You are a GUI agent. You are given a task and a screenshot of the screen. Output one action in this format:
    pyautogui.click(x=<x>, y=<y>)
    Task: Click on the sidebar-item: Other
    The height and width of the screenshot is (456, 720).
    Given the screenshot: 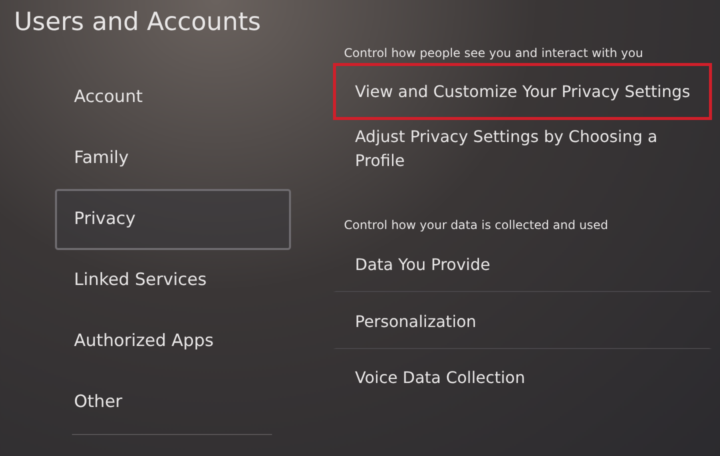 What is the action you would take?
    pyautogui.click(x=173, y=402)
    